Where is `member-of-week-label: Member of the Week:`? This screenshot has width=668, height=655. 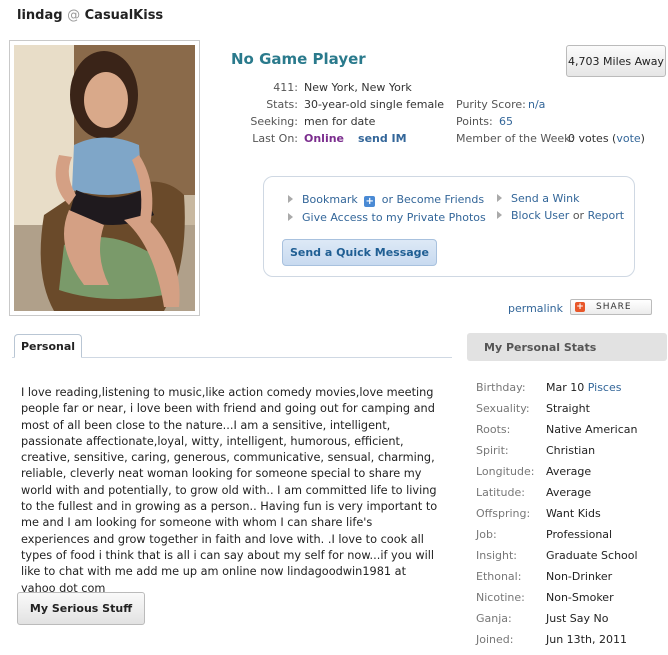 member-of-week-label: Member of the Week: is located at coordinates (515, 138).